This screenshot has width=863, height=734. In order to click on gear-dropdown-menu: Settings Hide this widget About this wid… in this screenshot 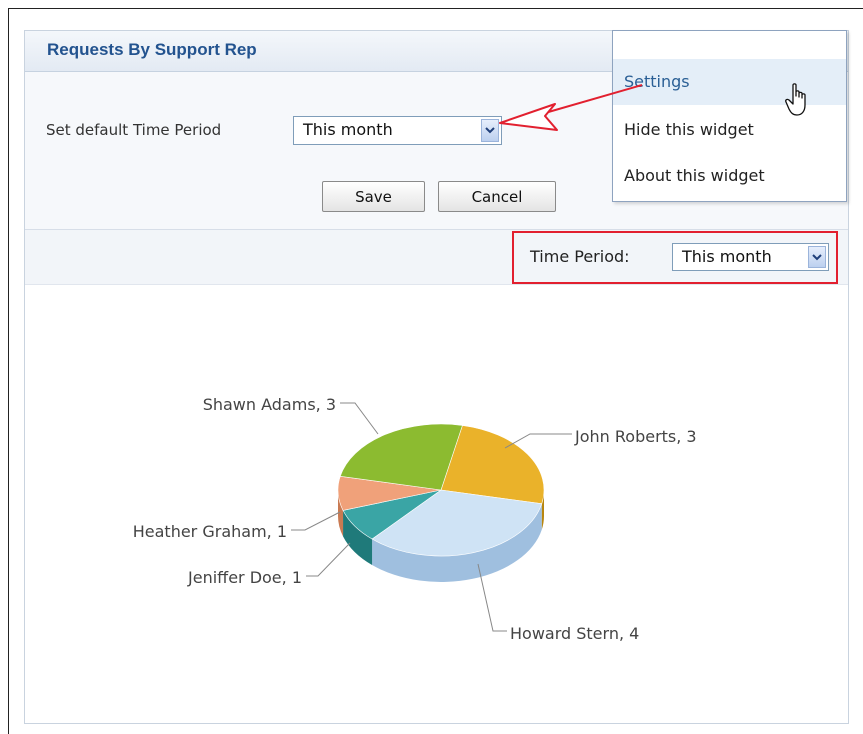, I will do `click(729, 116)`.